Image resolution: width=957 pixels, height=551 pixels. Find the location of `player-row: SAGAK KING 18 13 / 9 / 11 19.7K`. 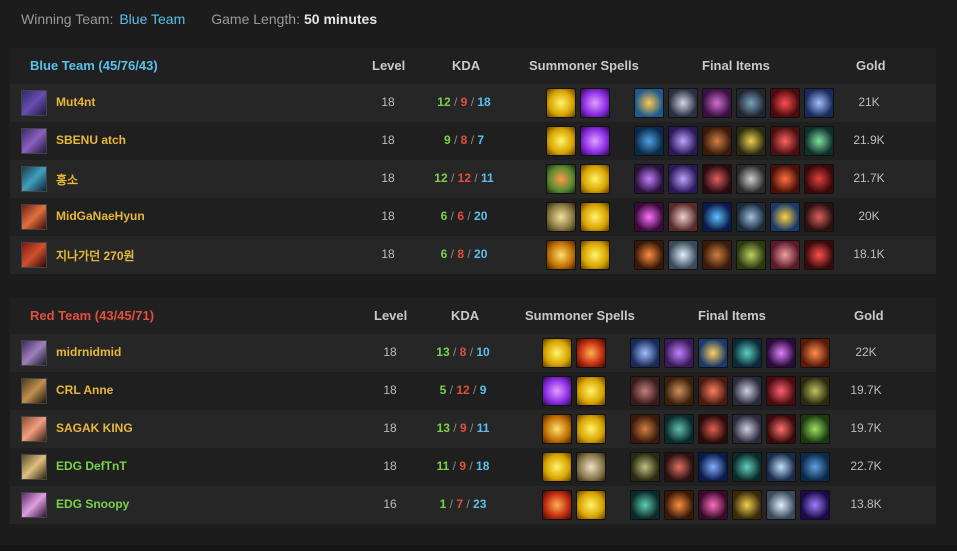

player-row: SAGAK KING 18 13 / 9 / 11 19.7K is located at coordinates (473, 429).